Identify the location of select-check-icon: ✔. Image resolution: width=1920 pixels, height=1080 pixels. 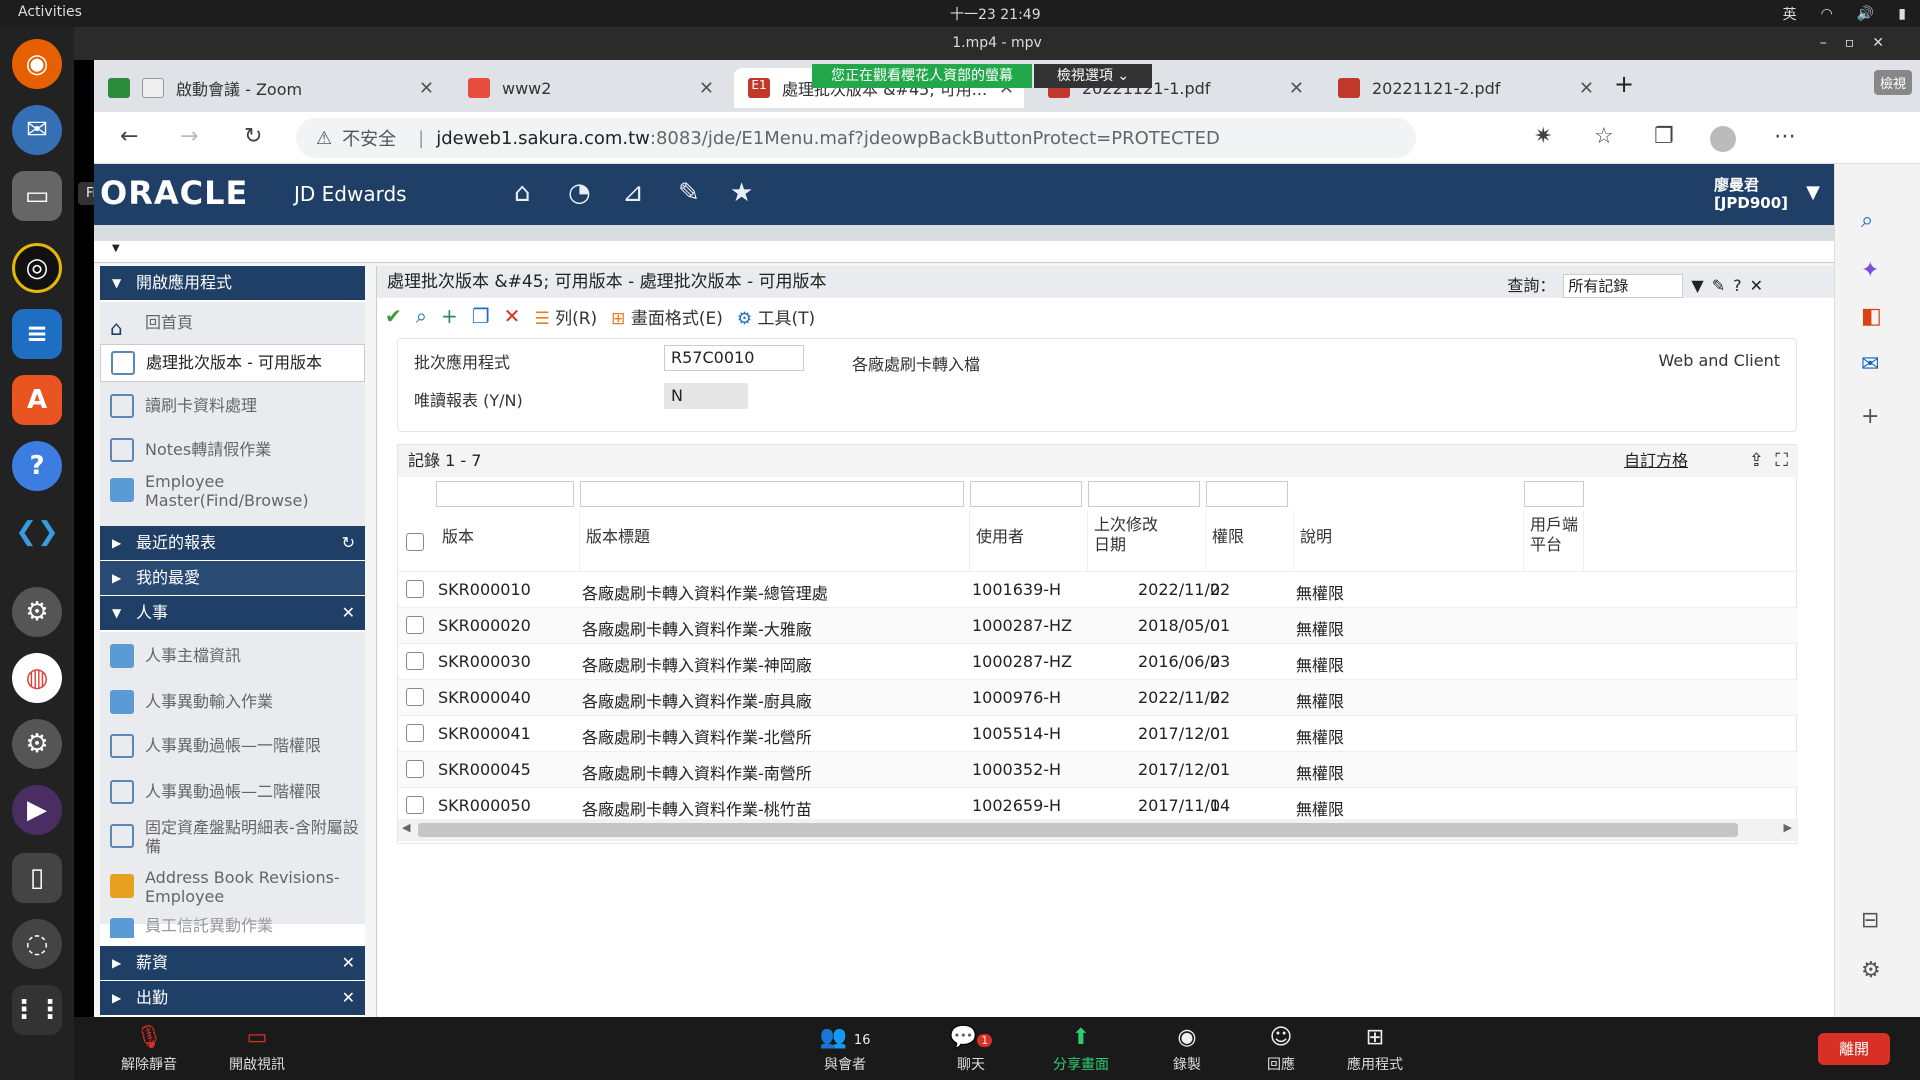
(393, 316).